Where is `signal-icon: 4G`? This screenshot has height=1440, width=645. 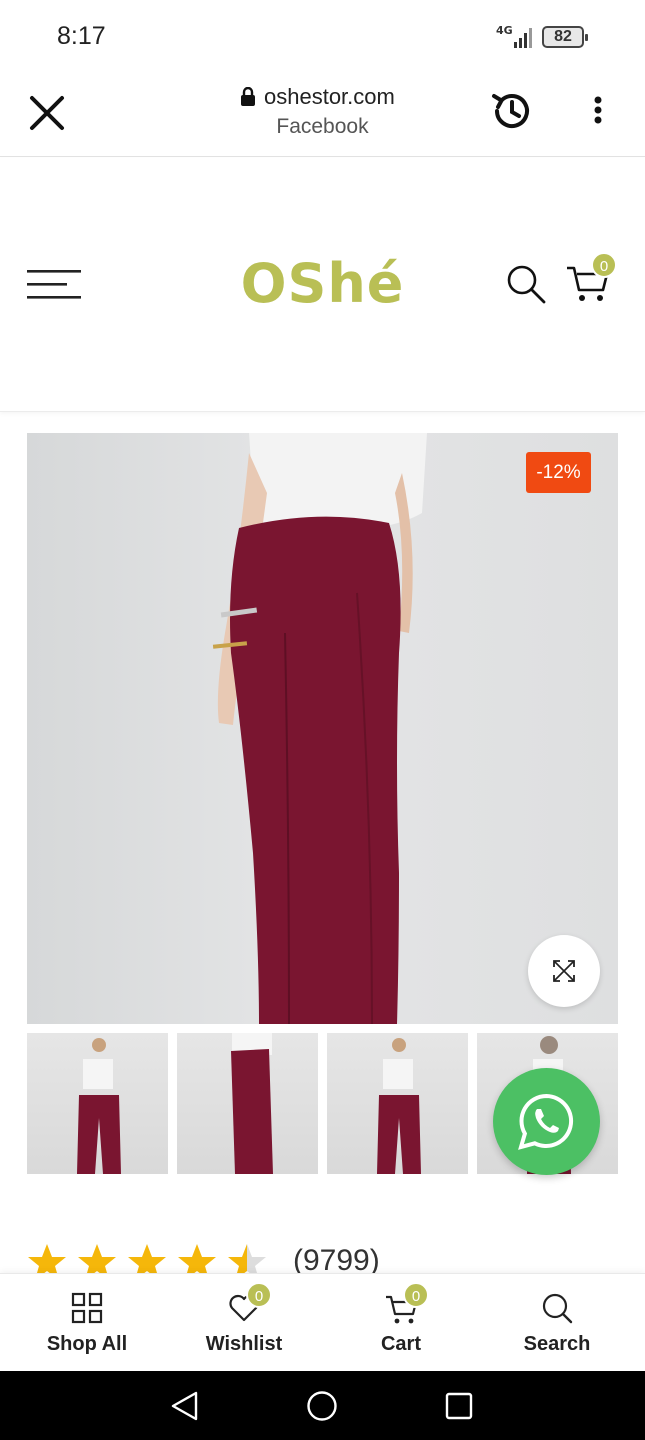
signal-icon: 4G is located at coordinates (516, 37).